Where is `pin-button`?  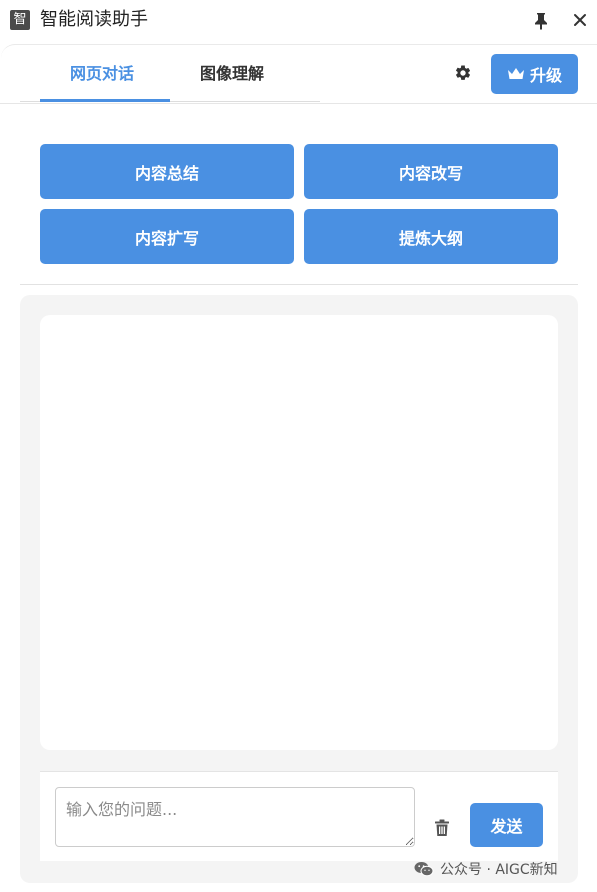 pin-button is located at coordinates (541, 21).